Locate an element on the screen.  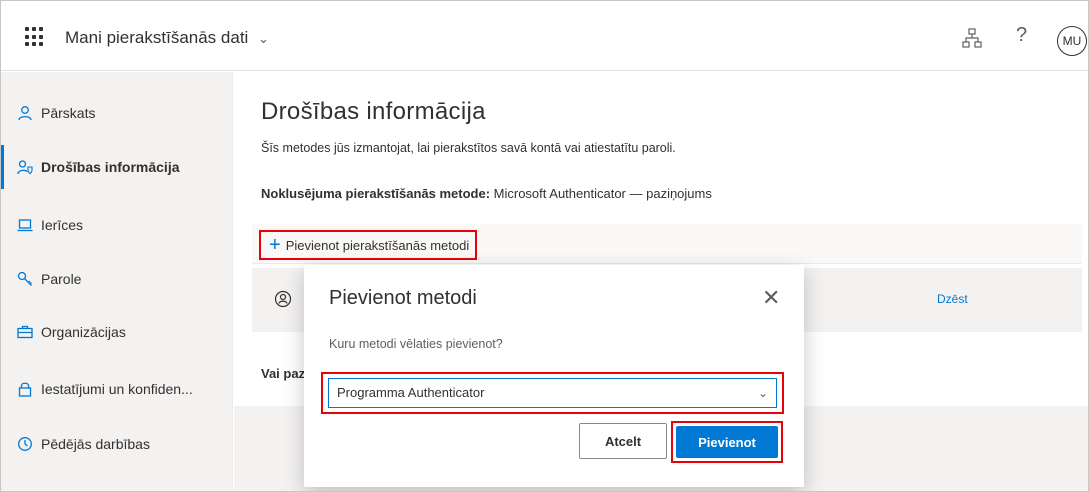
add-method-label: Pievienot pierakstīšanās metodi is located at coordinates (377, 245).